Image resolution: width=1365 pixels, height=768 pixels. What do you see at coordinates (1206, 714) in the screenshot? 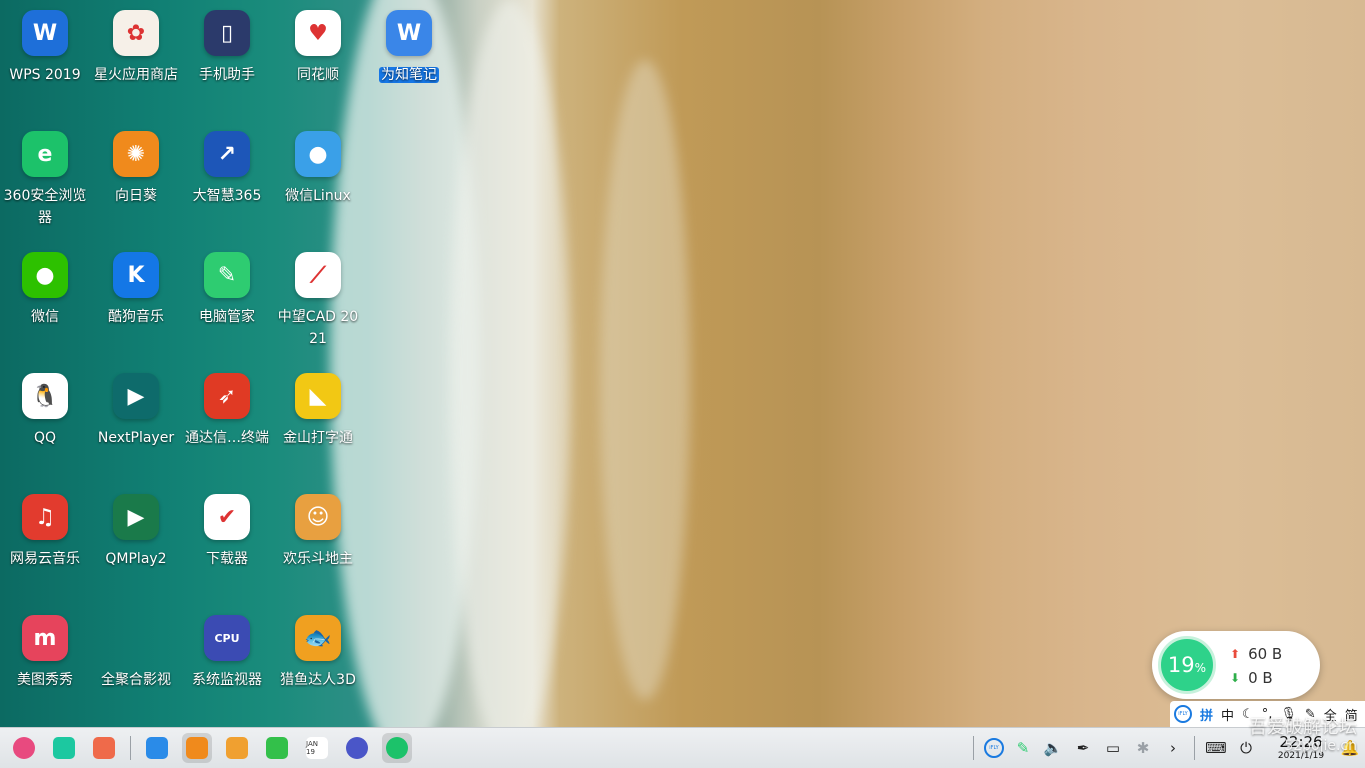
I see `ime-pinyin-toggle: 拼` at bounding box center [1206, 714].